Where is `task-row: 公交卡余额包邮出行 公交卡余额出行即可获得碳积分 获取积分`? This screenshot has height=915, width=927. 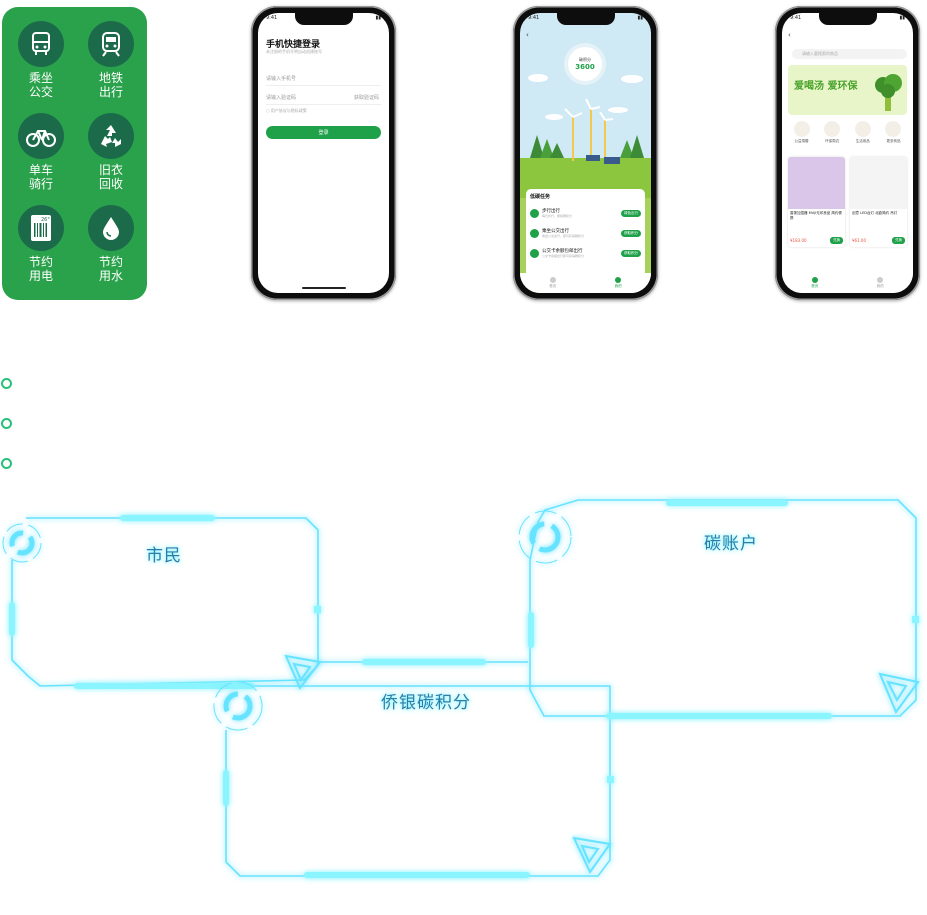
task-row: 公交卡余额包邮出行 公交卡余额出行即可获得碳积分 获取积分 is located at coordinates (585, 253).